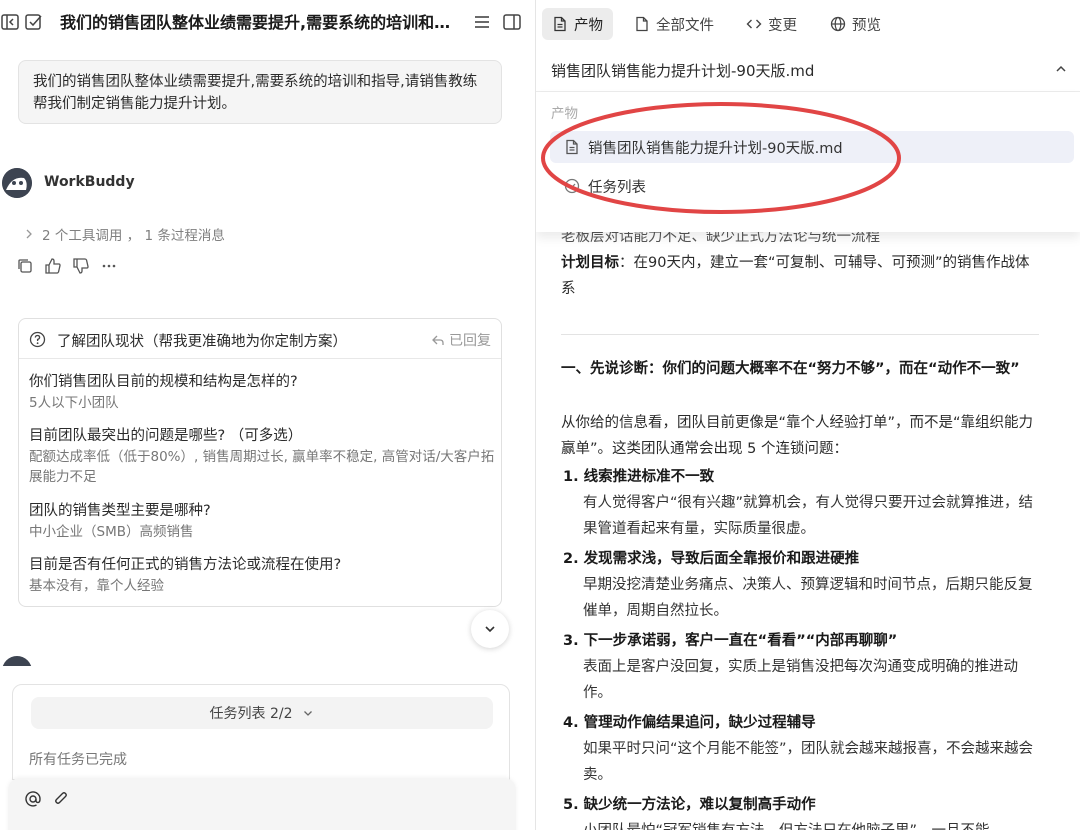  Describe the element at coordinates (53, 266) in the screenshot. I see `thumbs-up-icon` at that location.